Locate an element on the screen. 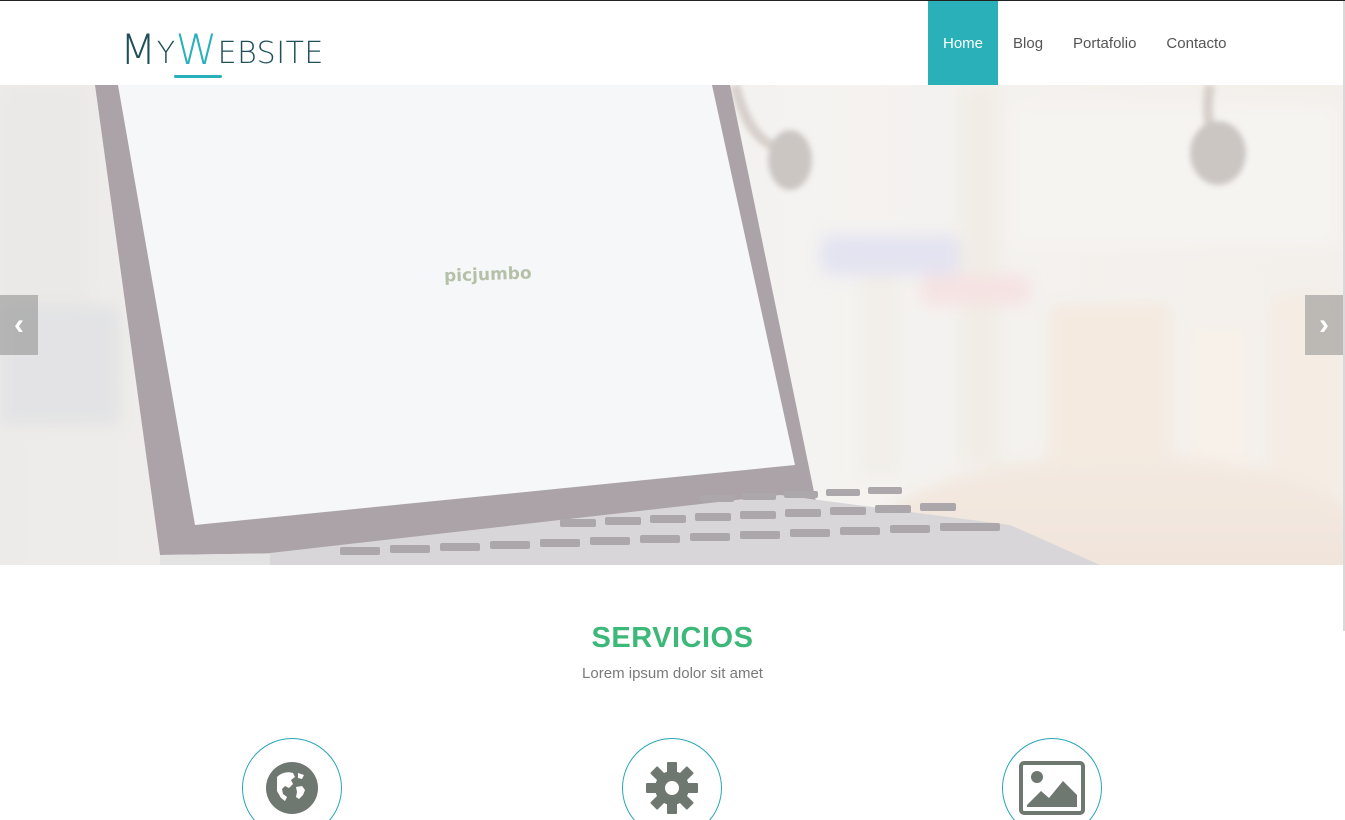  logo-rest: EBSITE is located at coordinates (270, 53).